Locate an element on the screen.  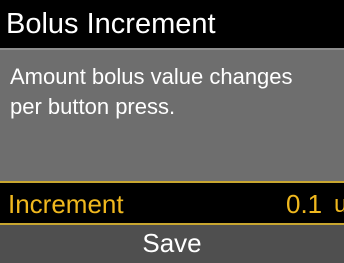
description-line-2: per button press. is located at coordinates (93, 106).